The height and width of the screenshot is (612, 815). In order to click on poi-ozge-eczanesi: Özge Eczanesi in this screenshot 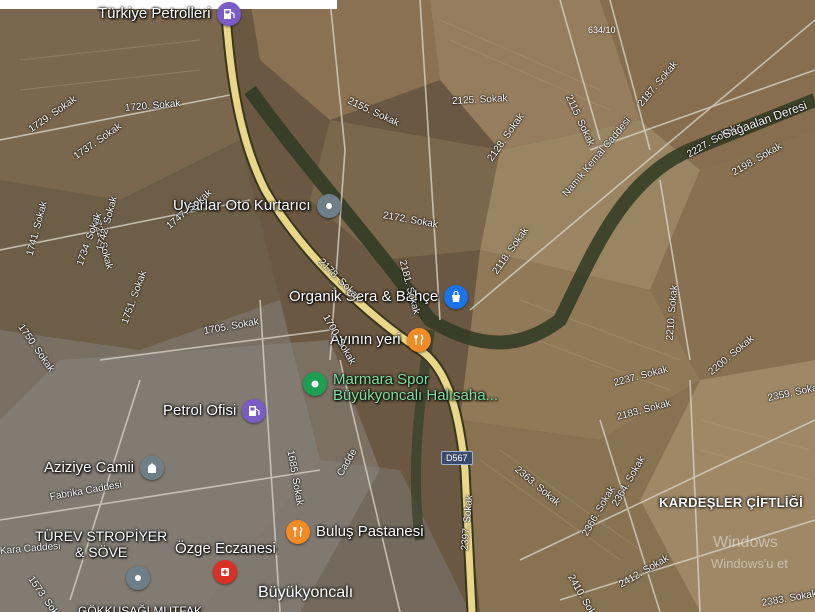, I will do `click(225, 562)`.